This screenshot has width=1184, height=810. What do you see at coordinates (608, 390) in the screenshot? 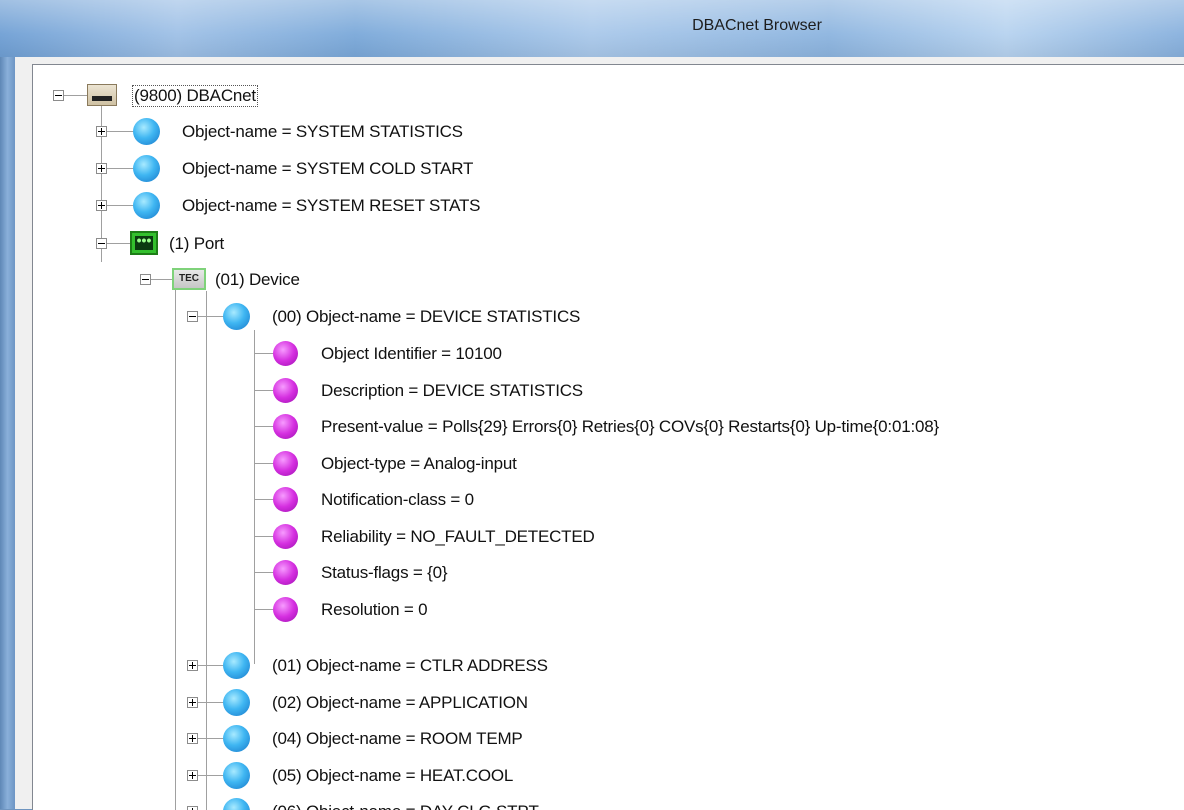
I see `property-row: Description = DEVICE STATISTICS` at bounding box center [608, 390].